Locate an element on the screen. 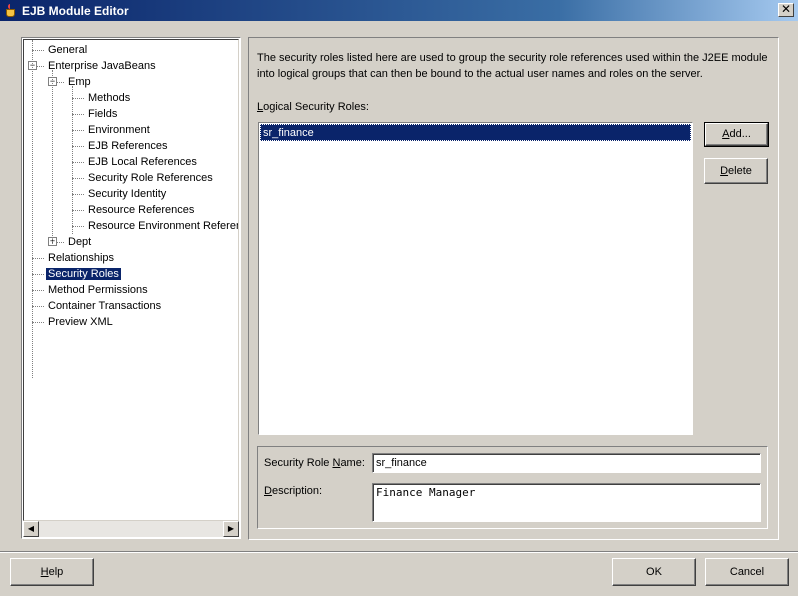 Image resolution: width=798 pixels, height=596 pixels. tree-item: Security Roles is located at coordinates (83, 274).